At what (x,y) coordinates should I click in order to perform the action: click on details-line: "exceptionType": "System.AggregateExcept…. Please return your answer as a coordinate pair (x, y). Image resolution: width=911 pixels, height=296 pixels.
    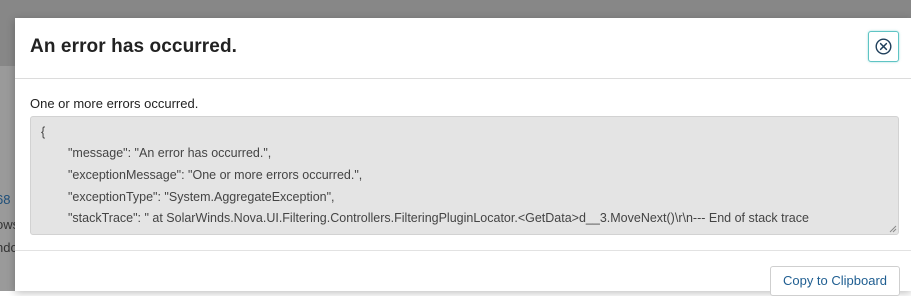
    Looking at the image, I should click on (201, 197).